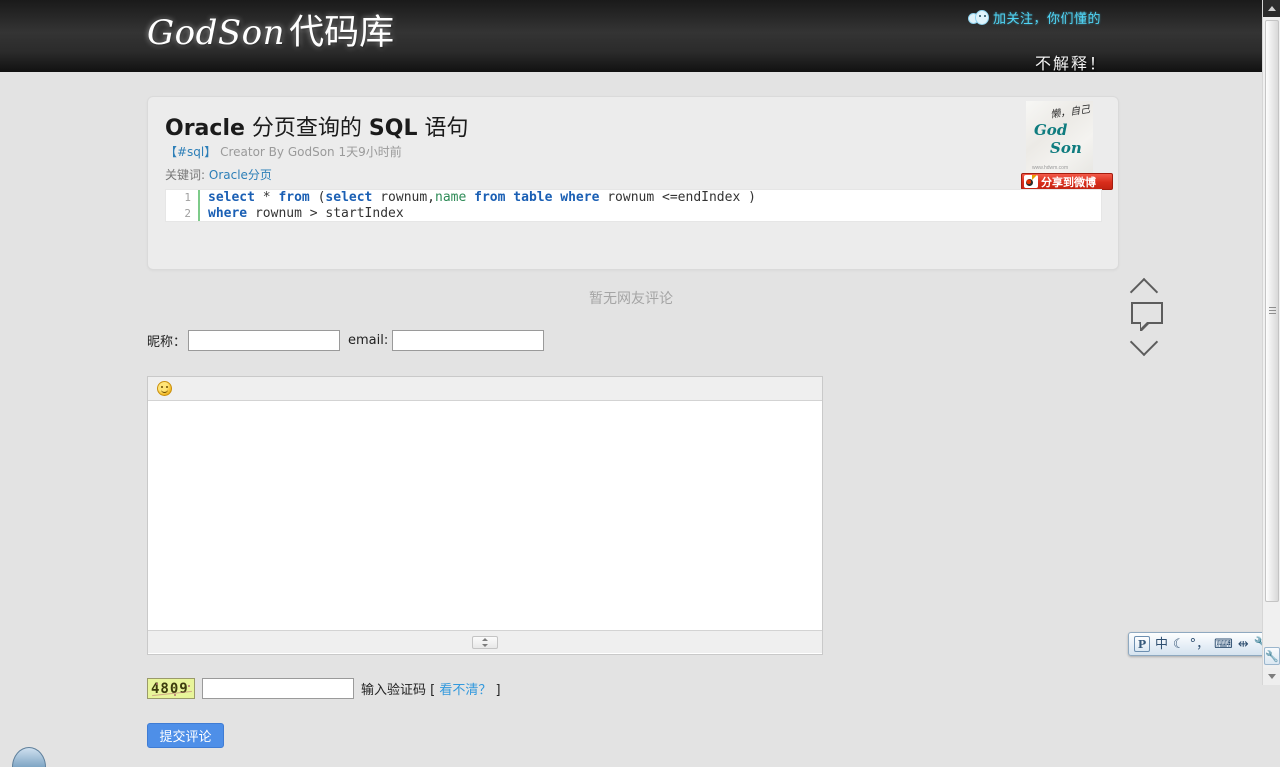 The width and height of the screenshot is (1280, 767). I want to click on follow-link: 加关注，你们懂的, so click(1034, 17).